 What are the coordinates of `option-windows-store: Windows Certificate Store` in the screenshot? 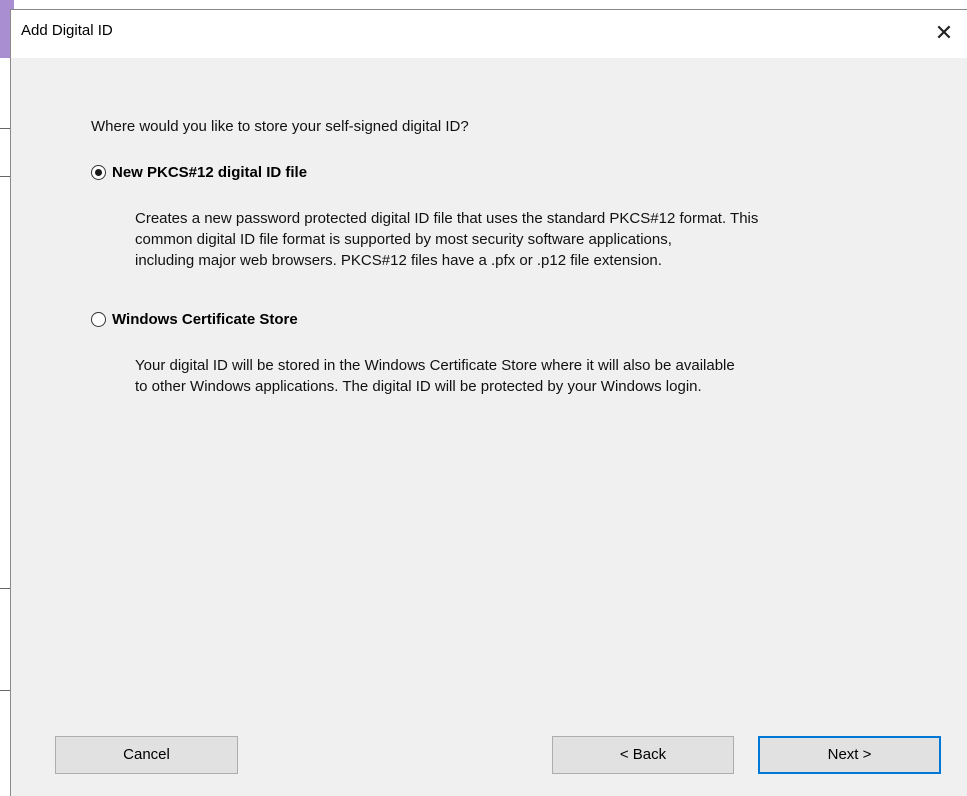 It's located at (194, 319).